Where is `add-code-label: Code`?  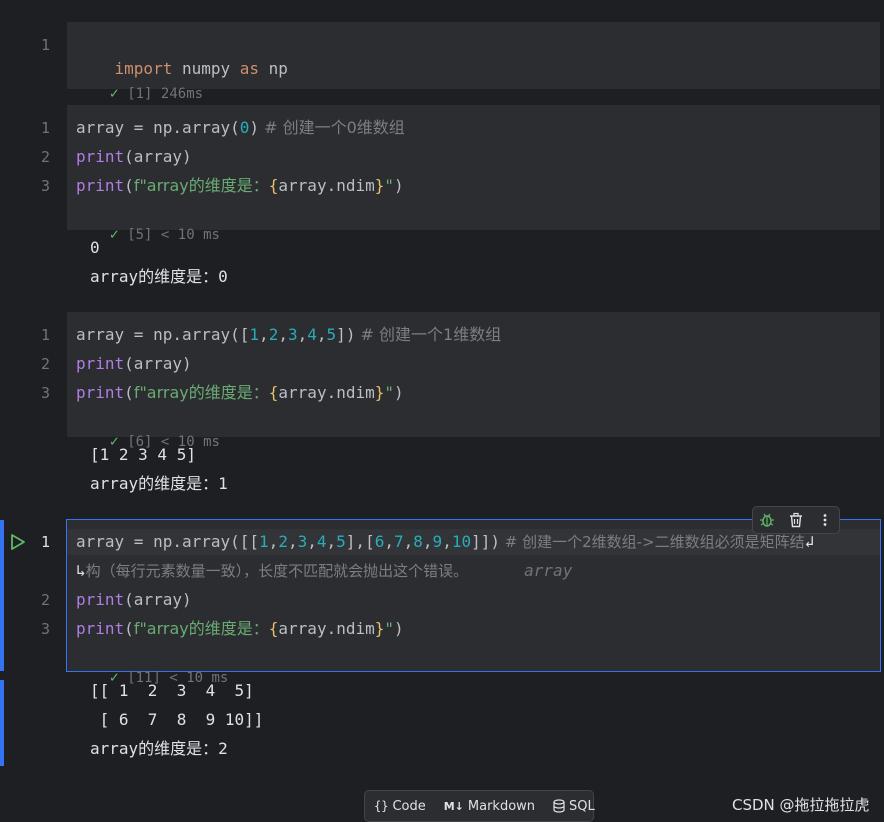
add-code-label: Code is located at coordinates (409, 806).